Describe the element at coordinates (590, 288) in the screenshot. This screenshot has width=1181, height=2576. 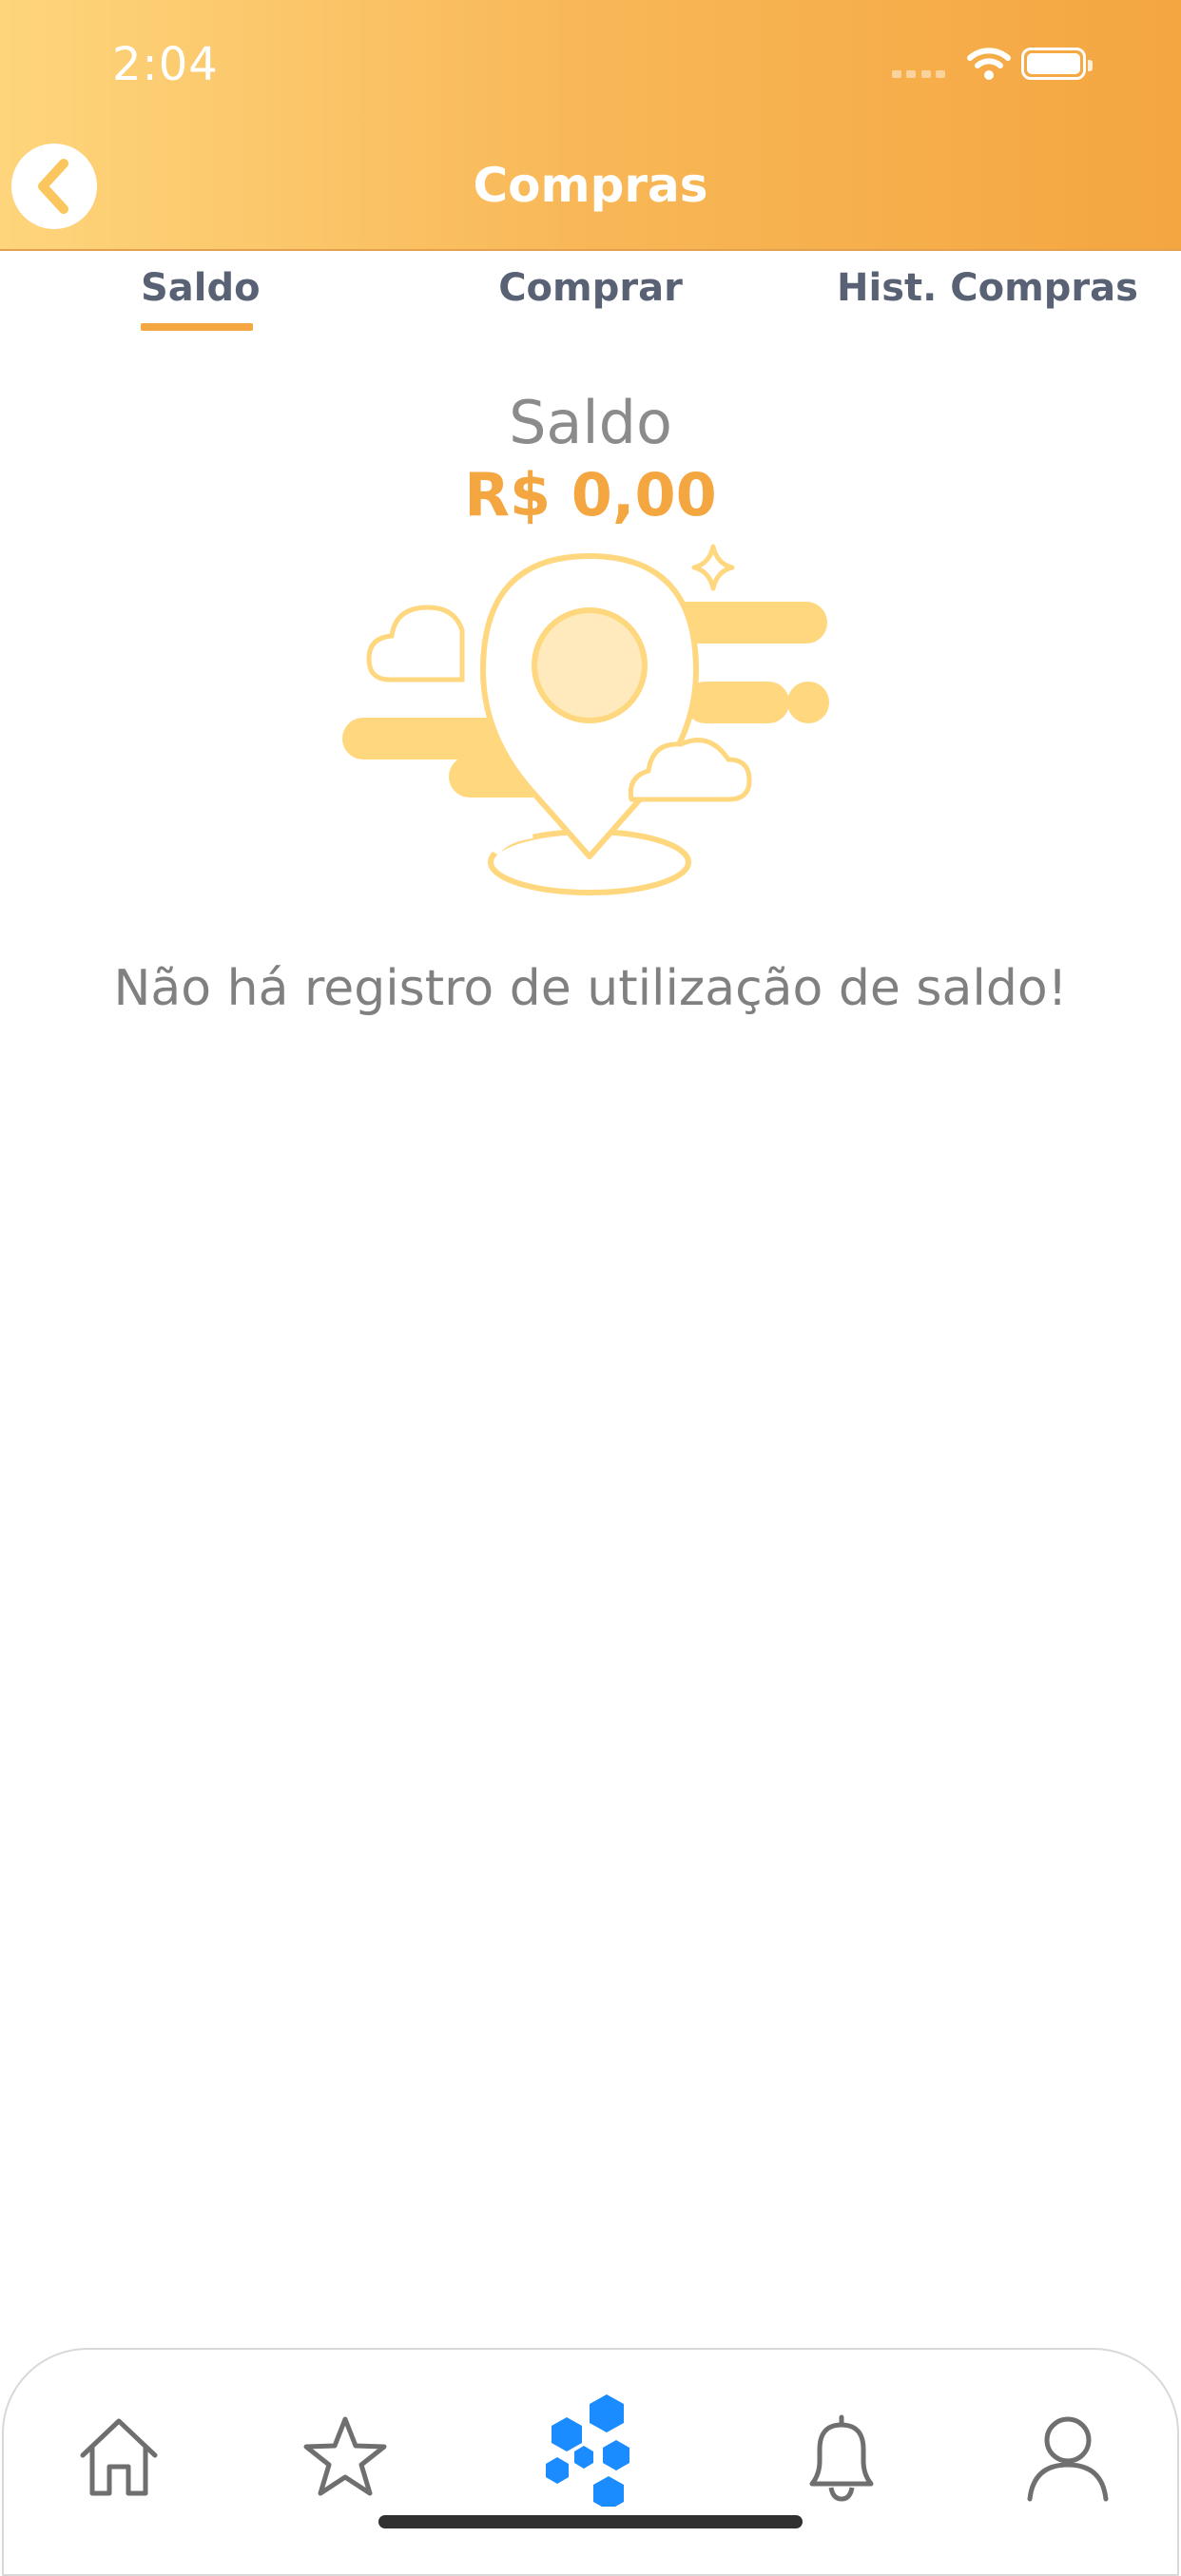
I see `tab-comprar: Comprar` at that location.